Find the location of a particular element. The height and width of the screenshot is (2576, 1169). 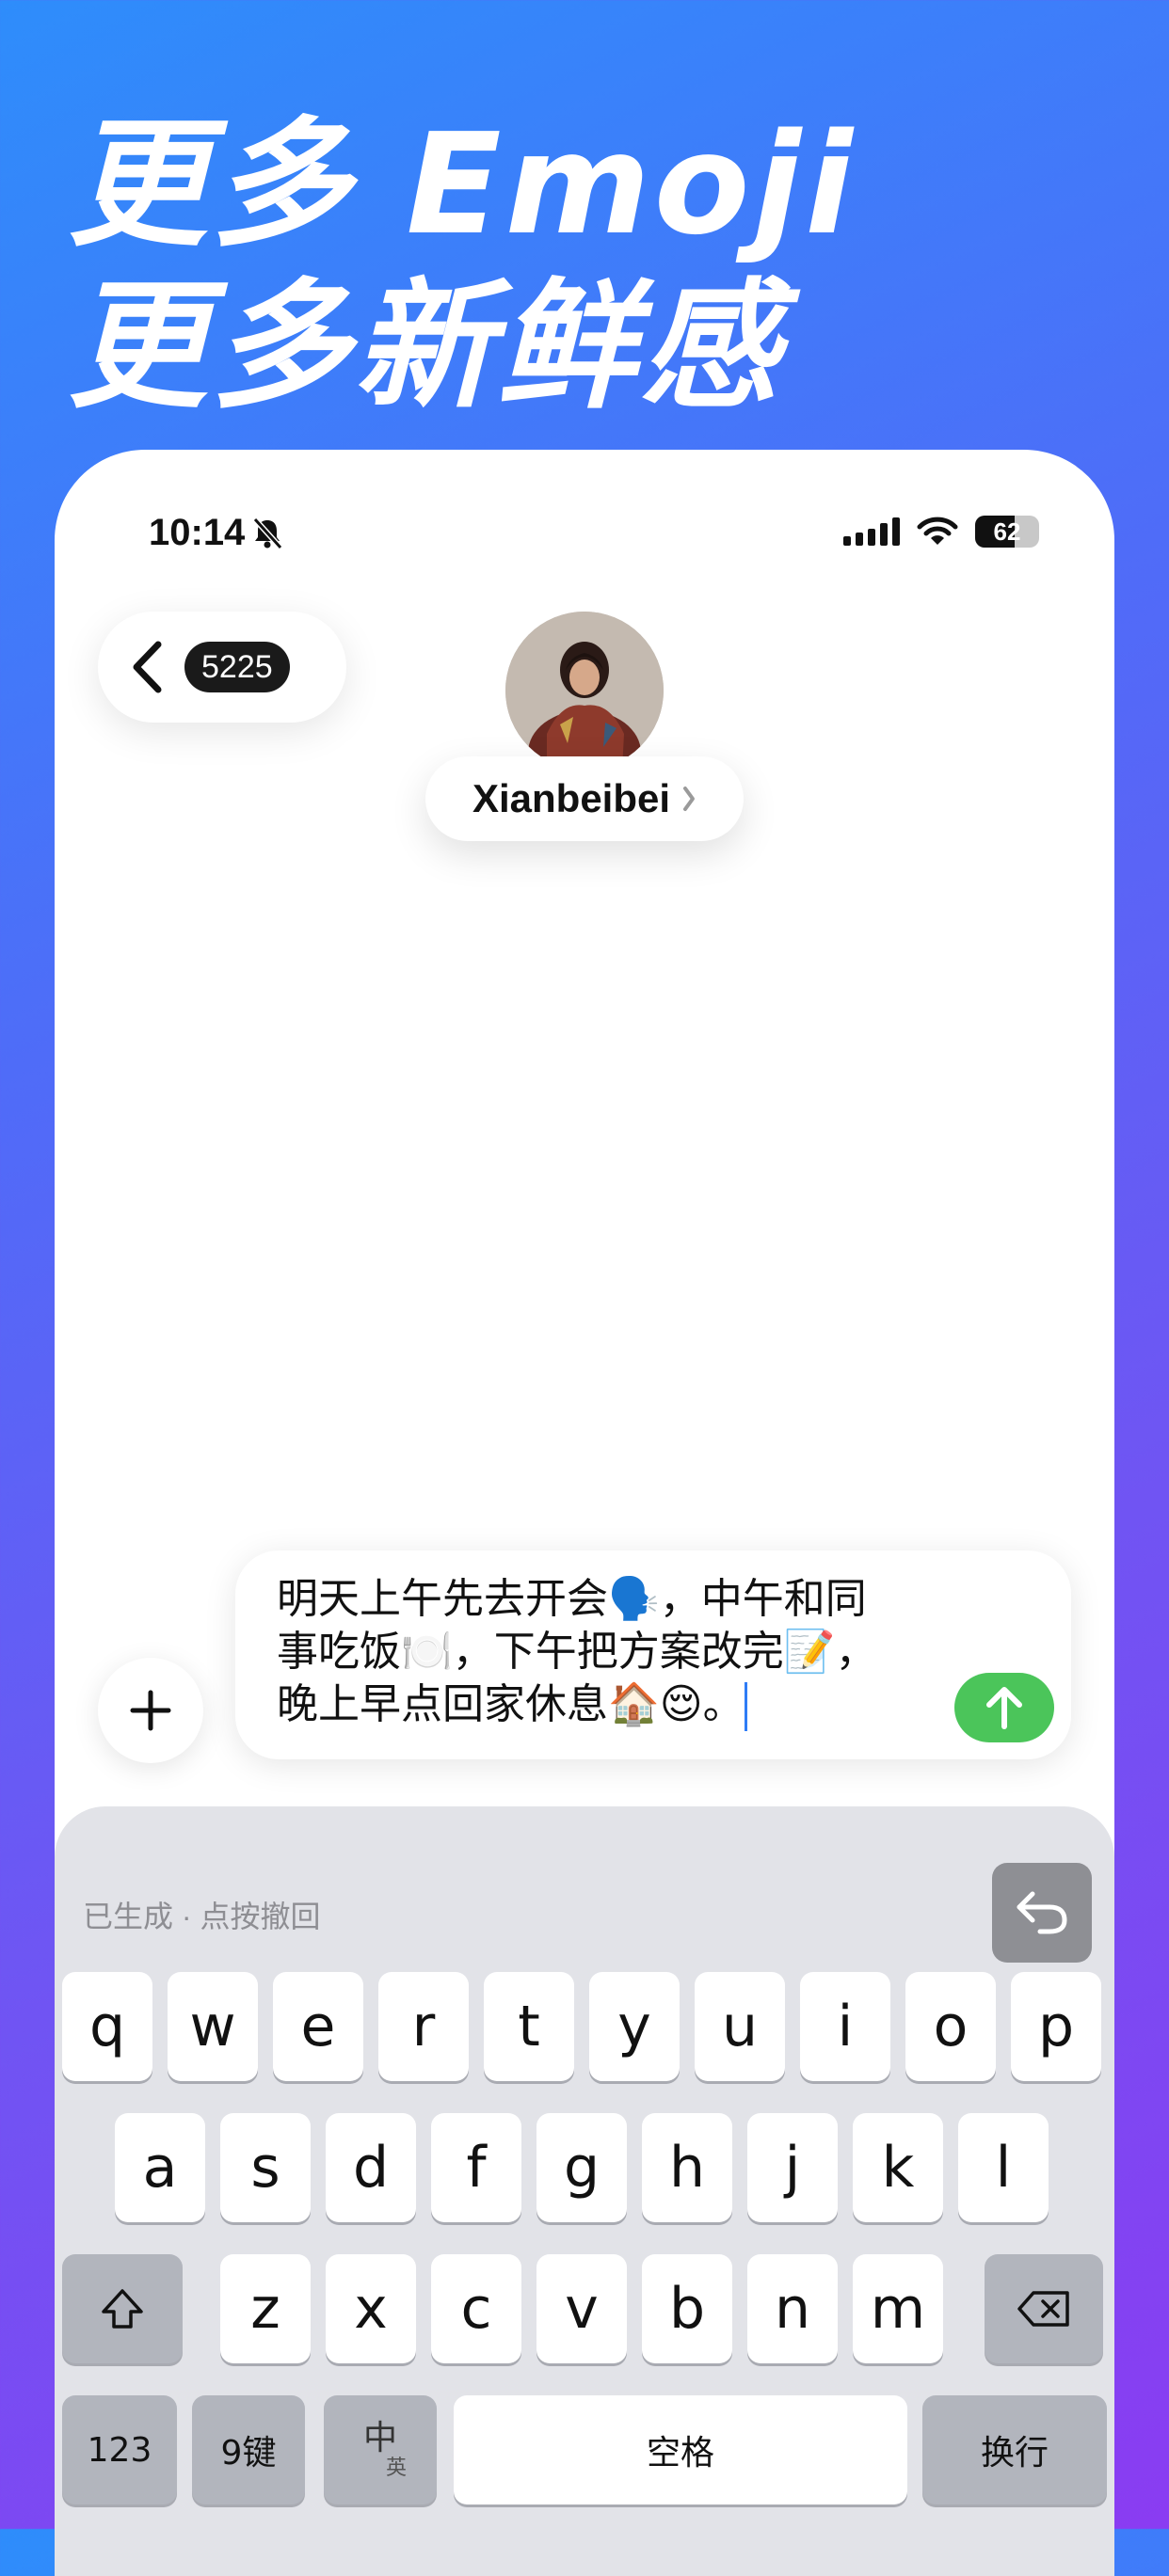

headline: 更多 Emoji 更多新鲜感 is located at coordinates (462, 265).